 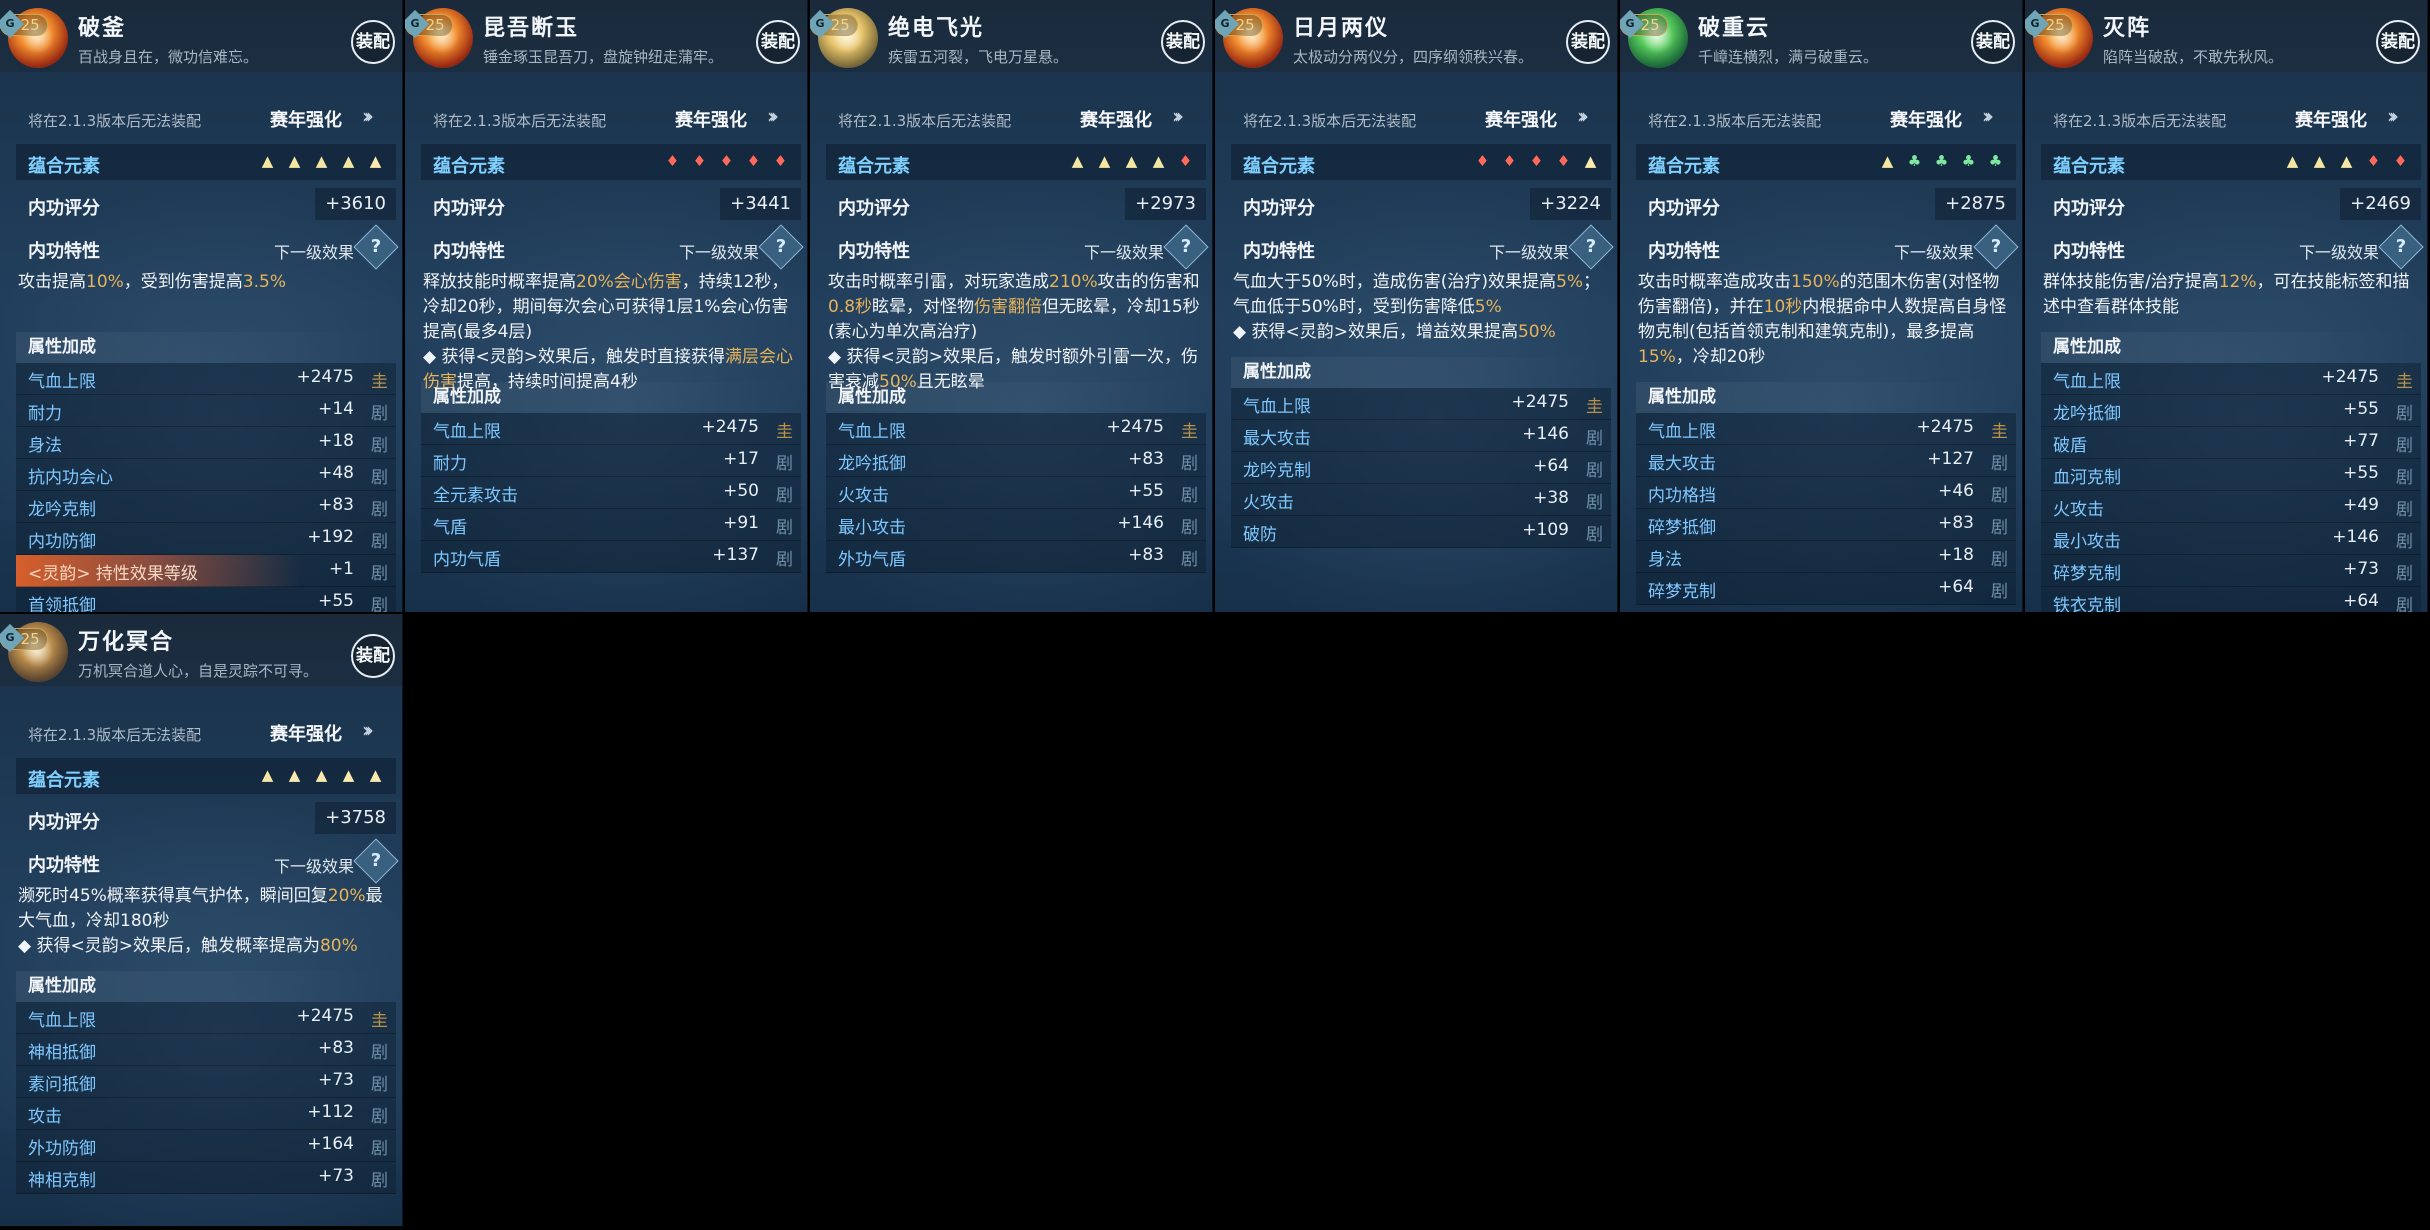 I want to click on element-row: 蕴合元素 ▲ ▲ ▲ ♦ ♦, so click(x=2231, y=162).